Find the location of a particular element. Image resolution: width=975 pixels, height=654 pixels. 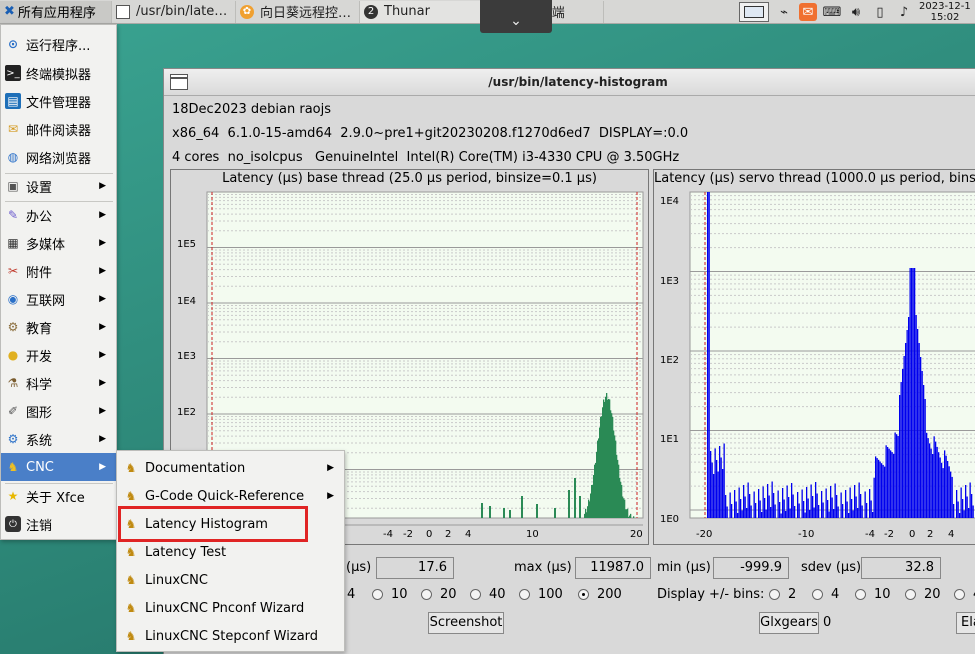

submenu-item-latency-test: ♞ Latency Test is located at coordinates (230, 552).